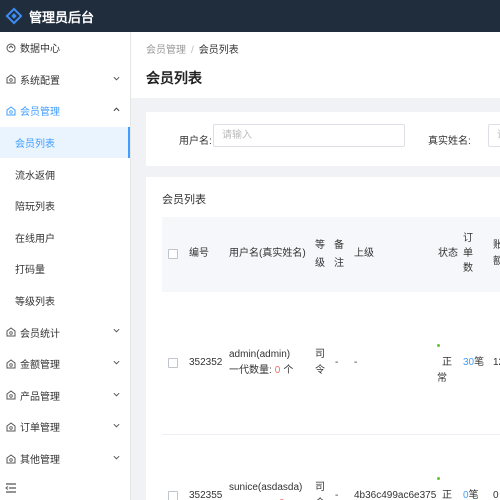 The width and height of the screenshot is (500, 500). What do you see at coordinates (40, 397) in the screenshot?
I see `sidebar-item-label: 产品管理` at bounding box center [40, 397].